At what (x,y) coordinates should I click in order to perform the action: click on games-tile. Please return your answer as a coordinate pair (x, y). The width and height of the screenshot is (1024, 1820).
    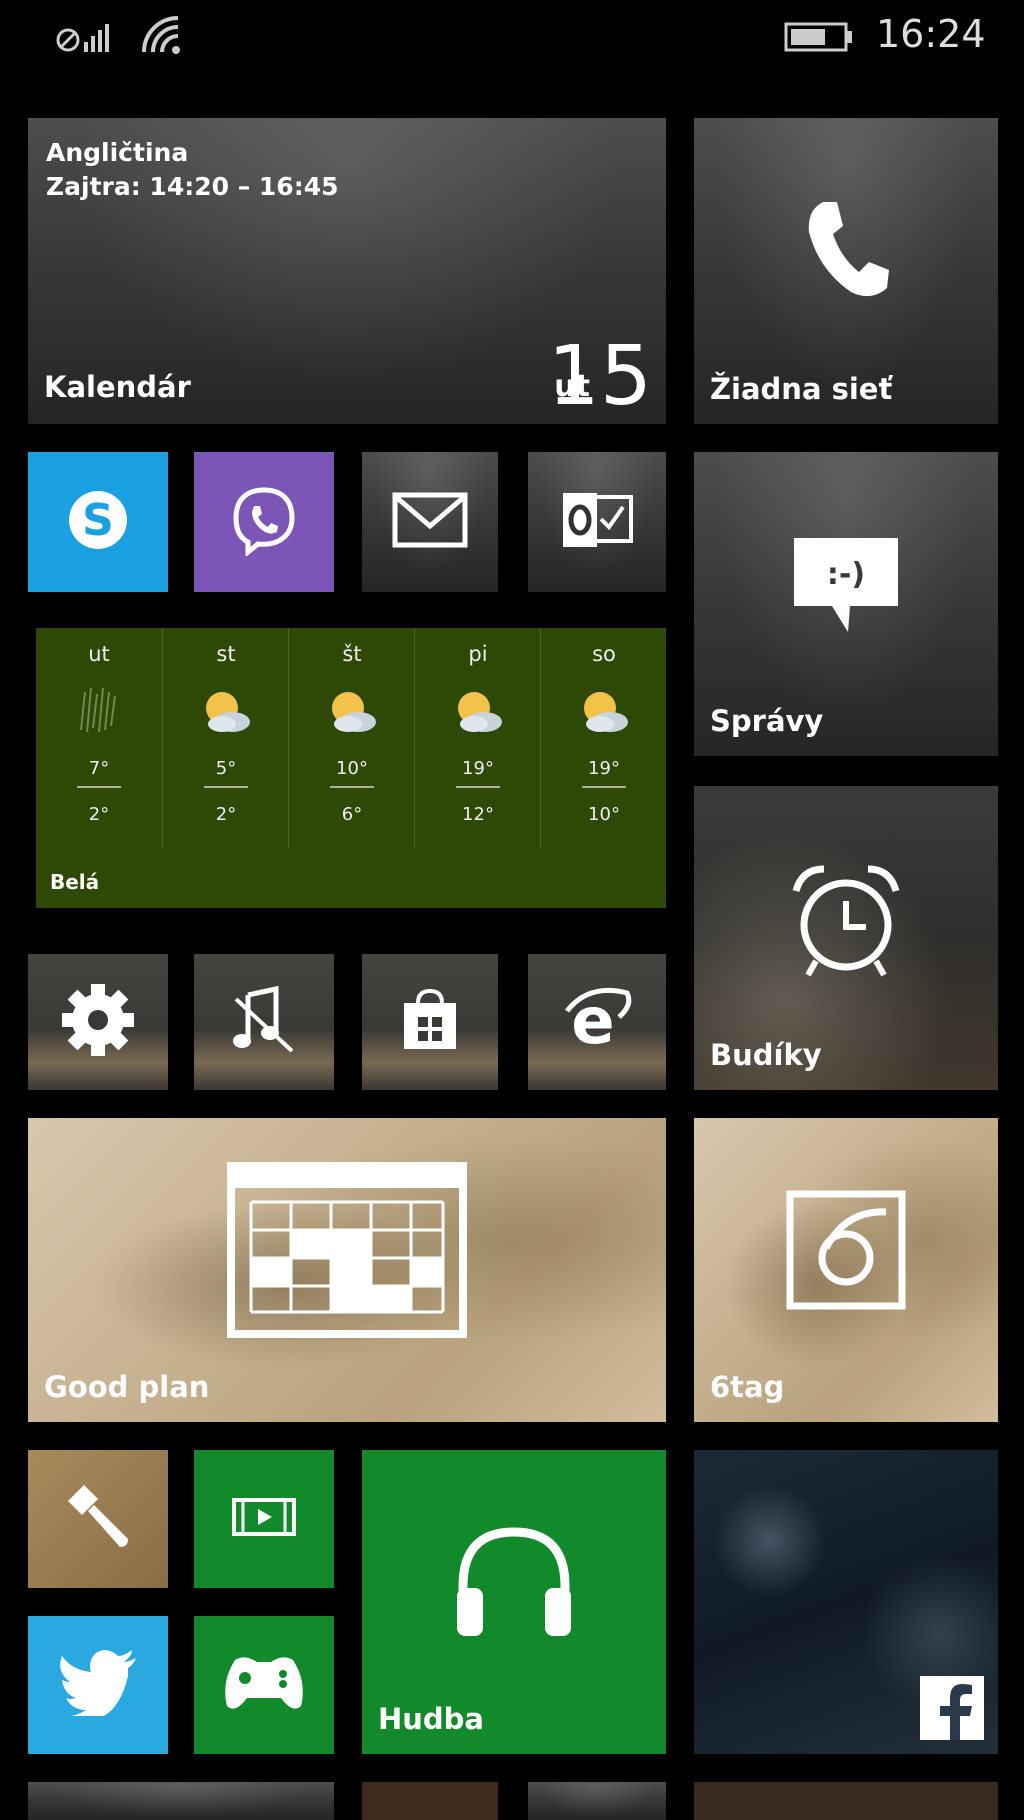
    Looking at the image, I should click on (264, 1685).